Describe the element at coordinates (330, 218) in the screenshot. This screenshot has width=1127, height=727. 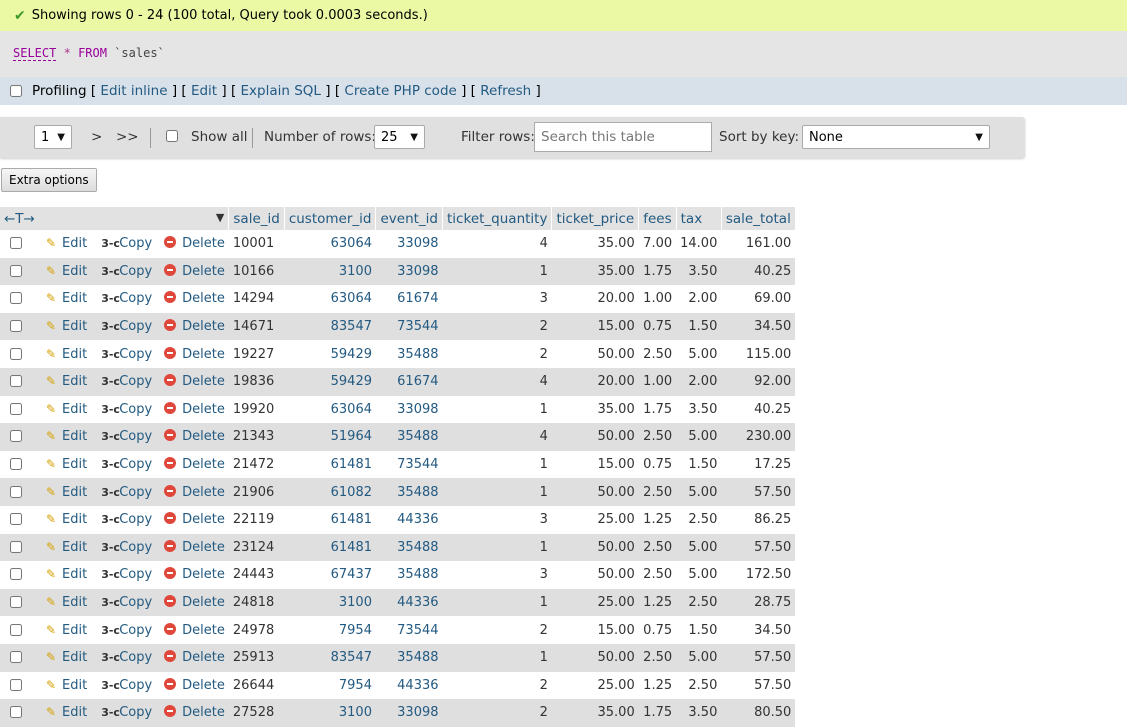
I see `column-header-customer-id: customer_id` at that location.